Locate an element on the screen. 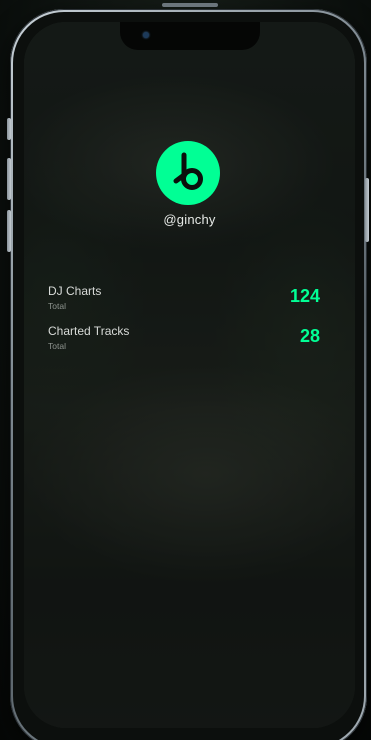  username: @ginchy is located at coordinates (189, 219).